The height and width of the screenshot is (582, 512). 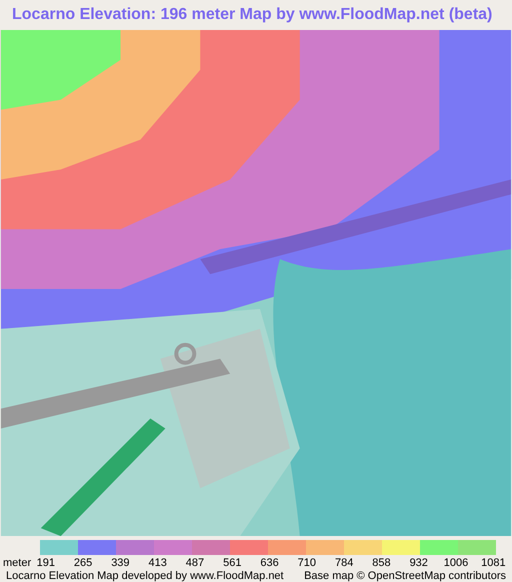 I want to click on map-title: Locarno Elevation: 196 meter Map by www.FloodMap.net (beta), so click(x=252, y=14).